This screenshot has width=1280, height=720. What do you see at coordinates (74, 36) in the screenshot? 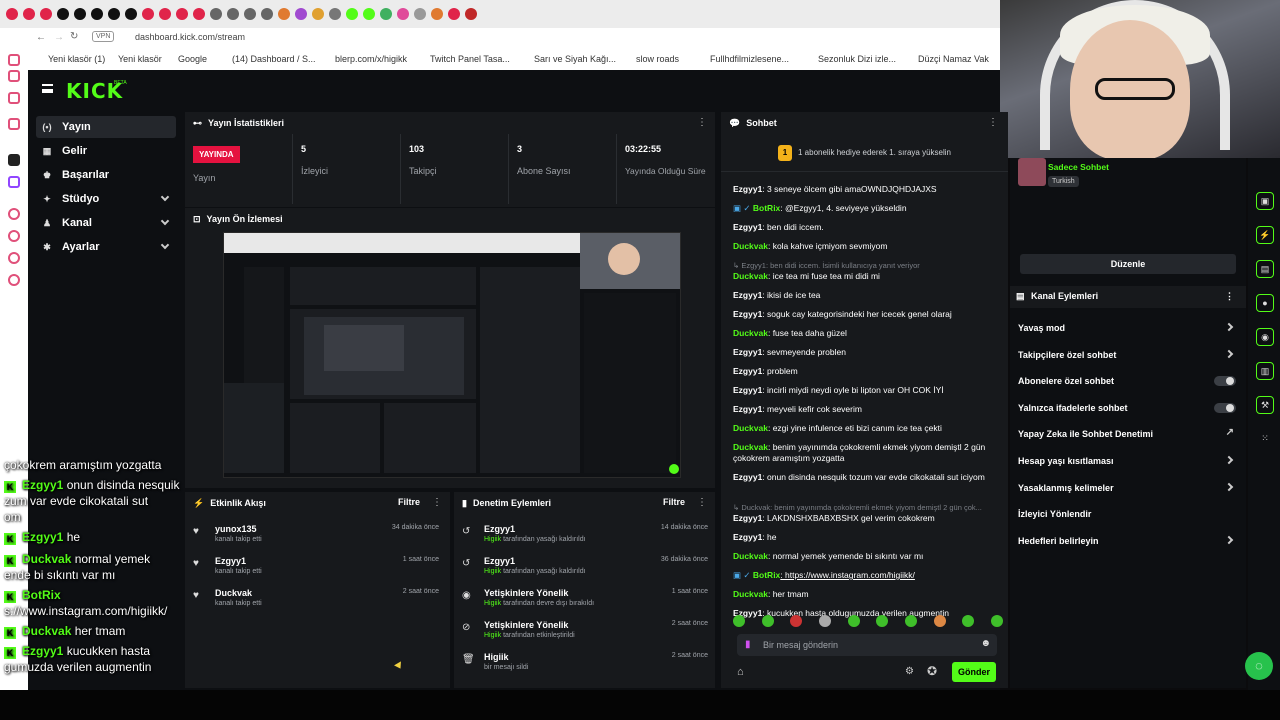
I see `reload-icon: ↻` at bounding box center [74, 36].